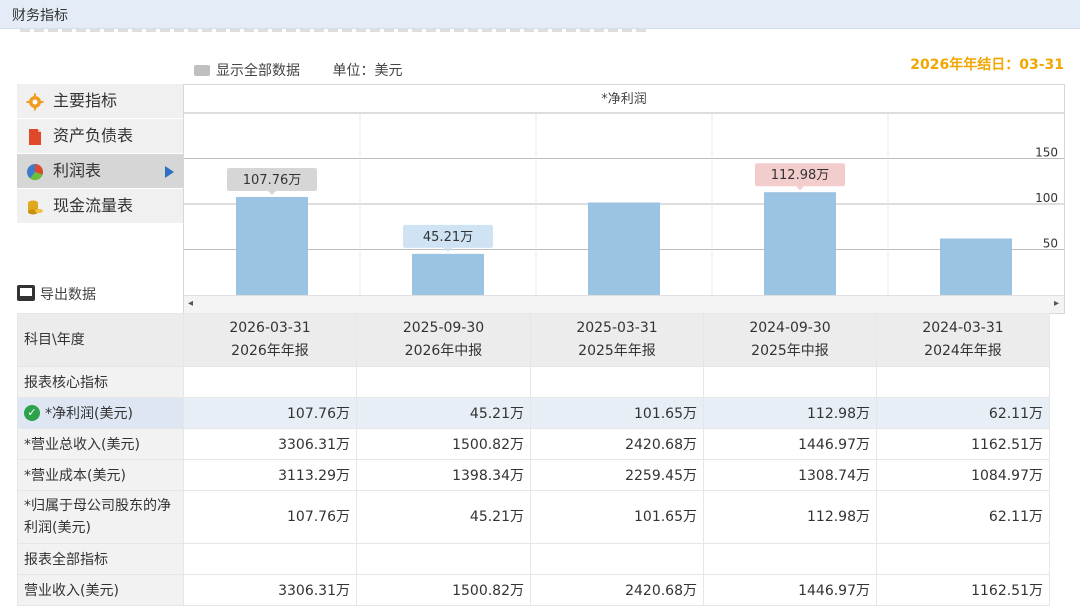 This screenshot has height=614, width=1080. Describe the element at coordinates (202, 70) in the screenshot. I see `checkbox-icon` at that location.